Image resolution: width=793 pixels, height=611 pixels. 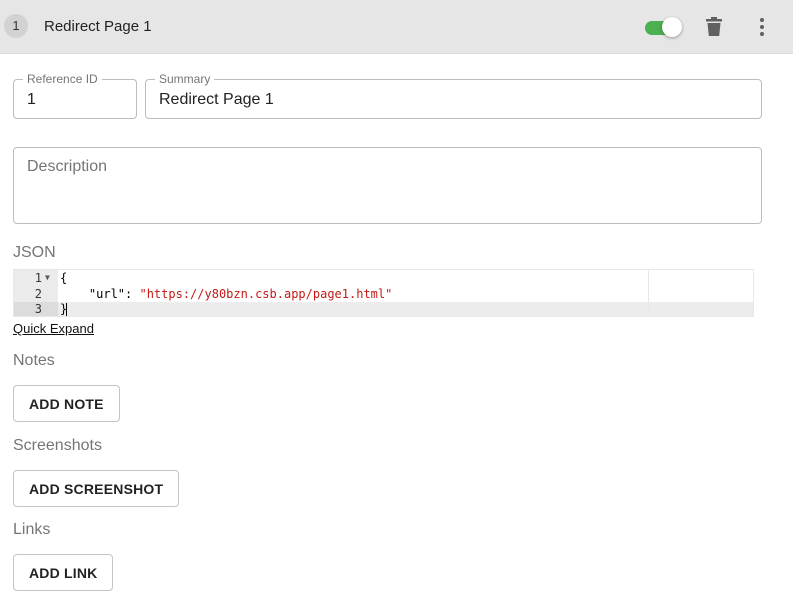 What do you see at coordinates (32, 529) in the screenshot?
I see `links-label: Links` at bounding box center [32, 529].